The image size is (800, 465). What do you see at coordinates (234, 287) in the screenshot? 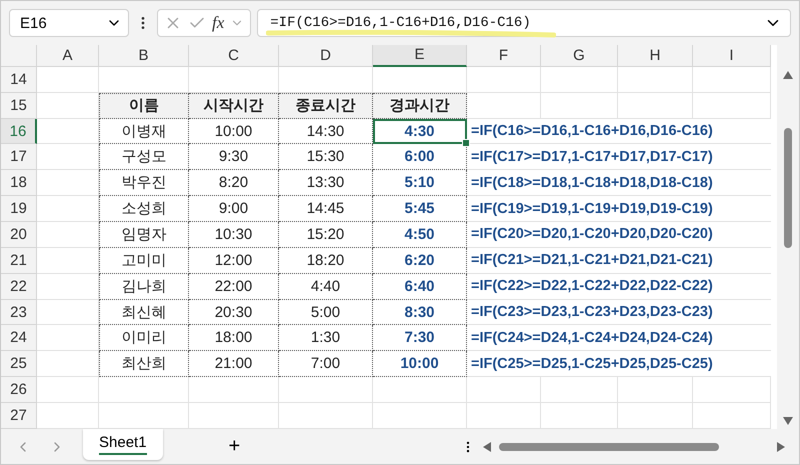
I see `table-cell: 22:00` at bounding box center [234, 287].